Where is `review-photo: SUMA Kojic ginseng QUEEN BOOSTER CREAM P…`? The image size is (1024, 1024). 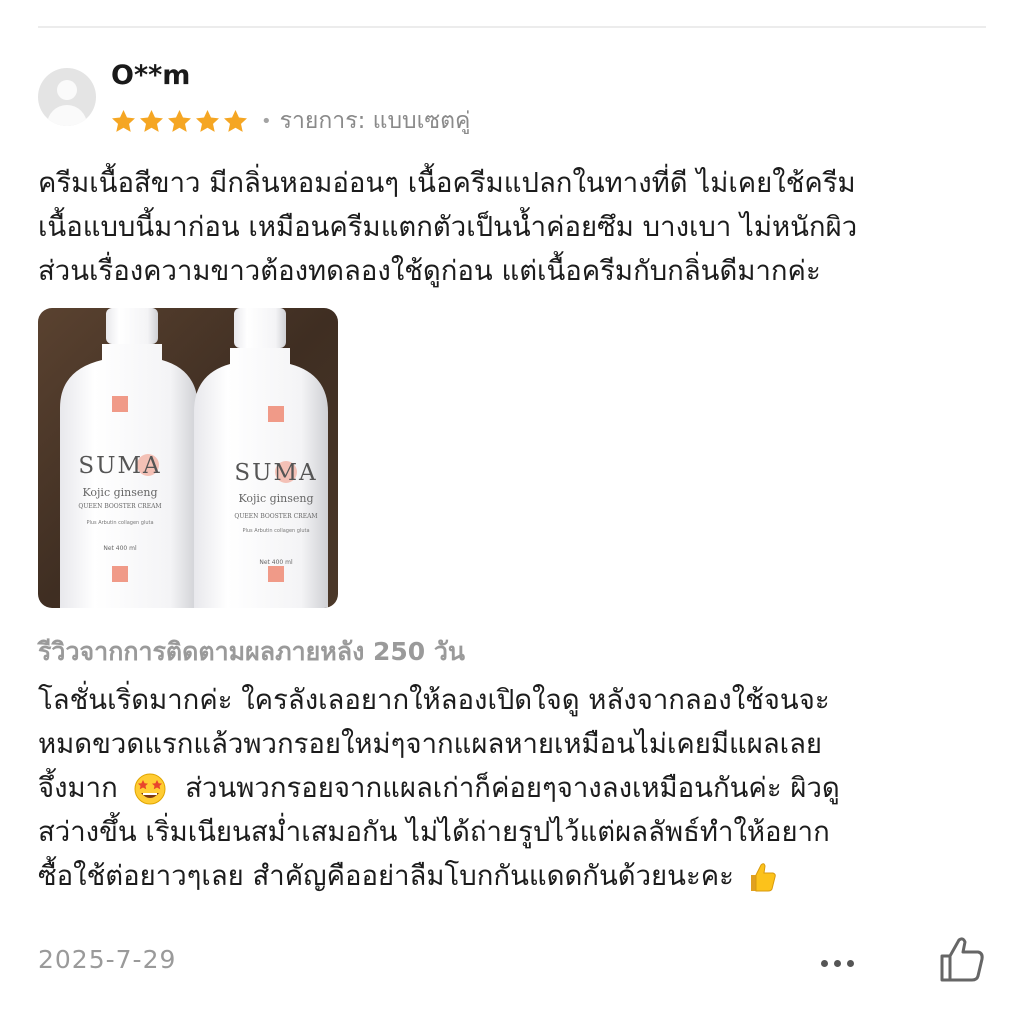
review-photo: SUMA Kojic ginseng QUEEN BOOSTER CREAM P… is located at coordinates (188, 458).